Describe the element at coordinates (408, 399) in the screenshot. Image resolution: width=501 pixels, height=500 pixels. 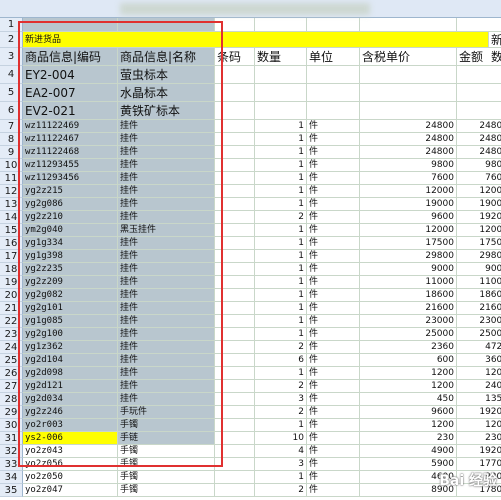
I see `table-cell: 450` at that location.